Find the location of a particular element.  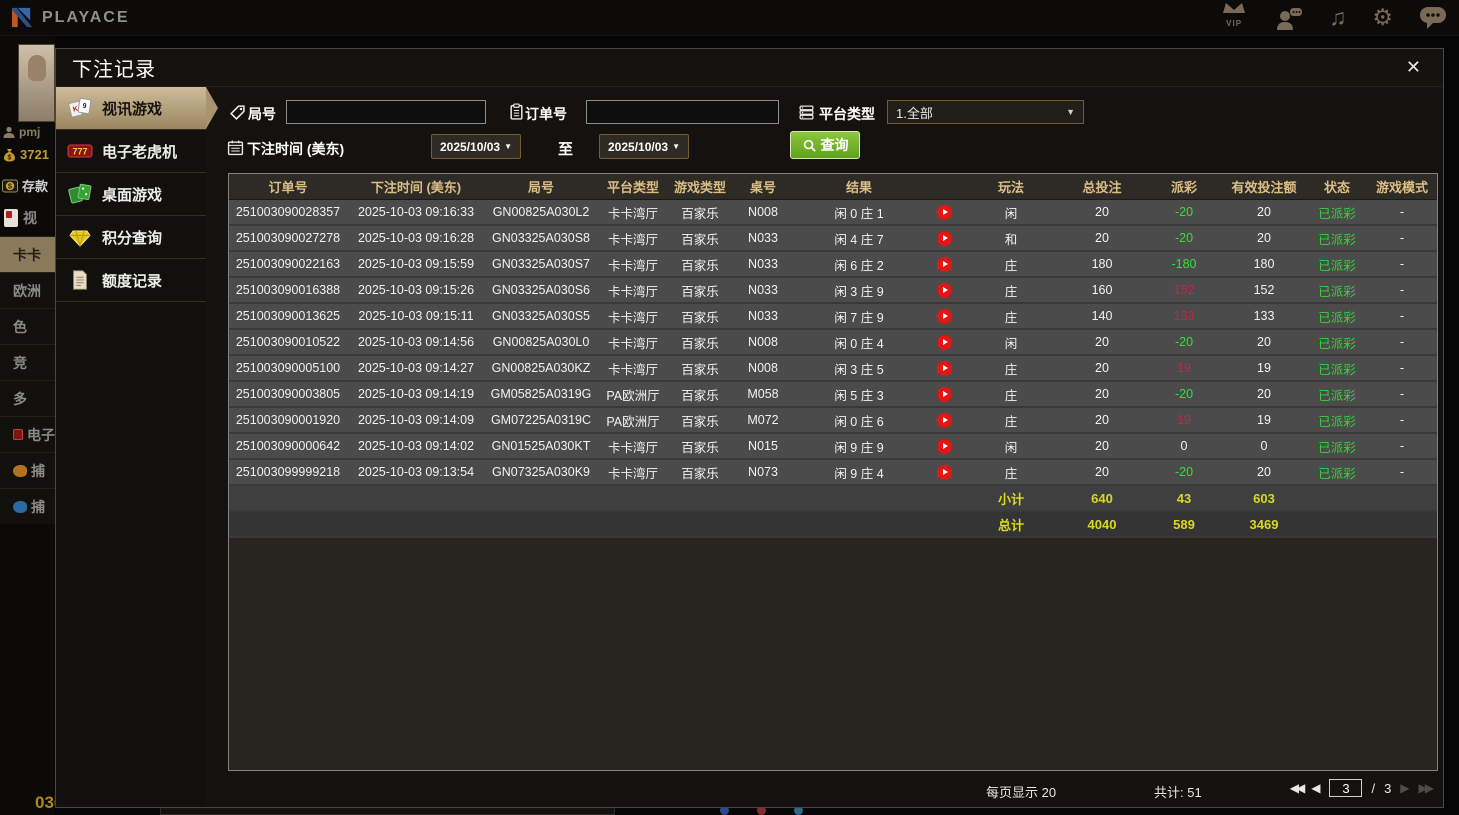

background-nav-label: 捕 is located at coordinates (38, 506).